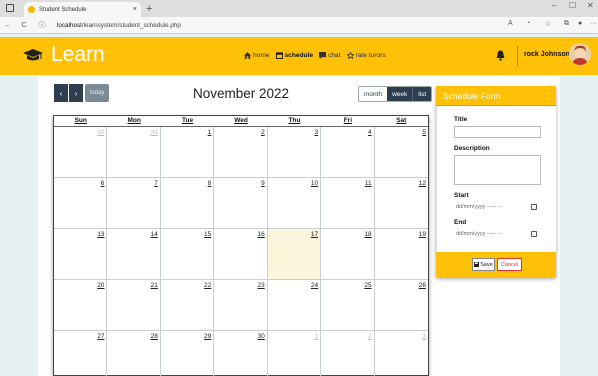  Describe the element at coordinates (241, 203) in the screenshot. I see `day-cell: 9` at that location.